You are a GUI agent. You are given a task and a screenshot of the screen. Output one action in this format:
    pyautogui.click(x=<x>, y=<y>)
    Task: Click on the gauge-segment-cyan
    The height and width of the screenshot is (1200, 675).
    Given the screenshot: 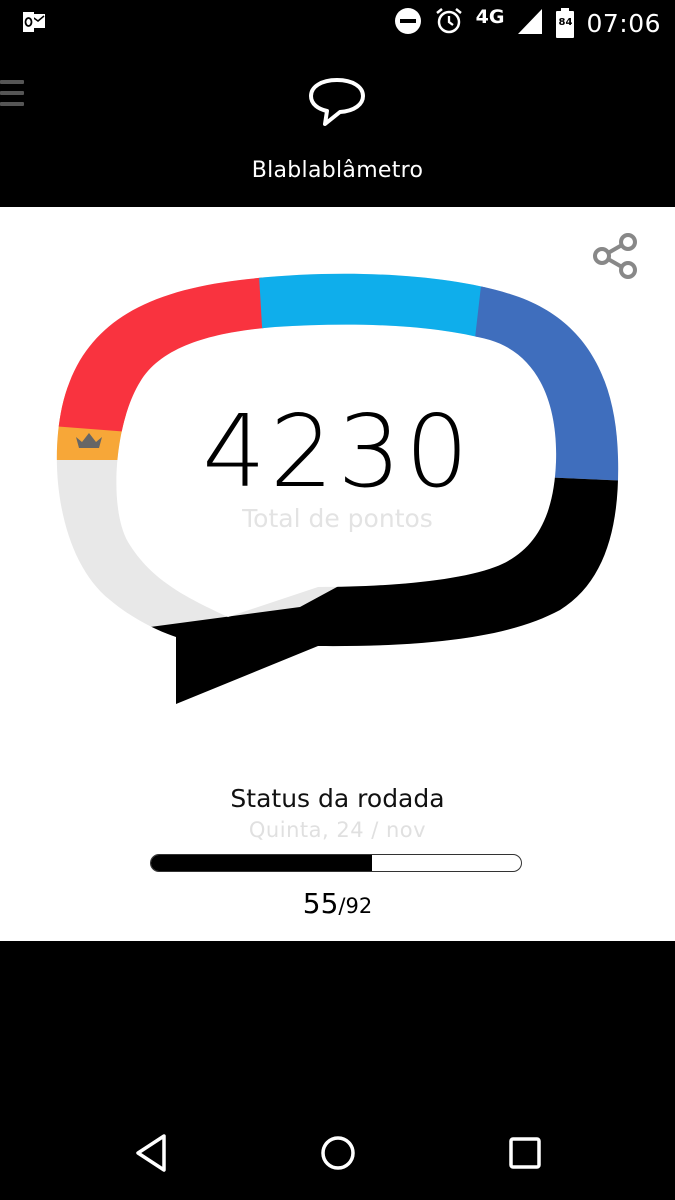 What is the action you would take?
    pyautogui.click(x=377, y=327)
    